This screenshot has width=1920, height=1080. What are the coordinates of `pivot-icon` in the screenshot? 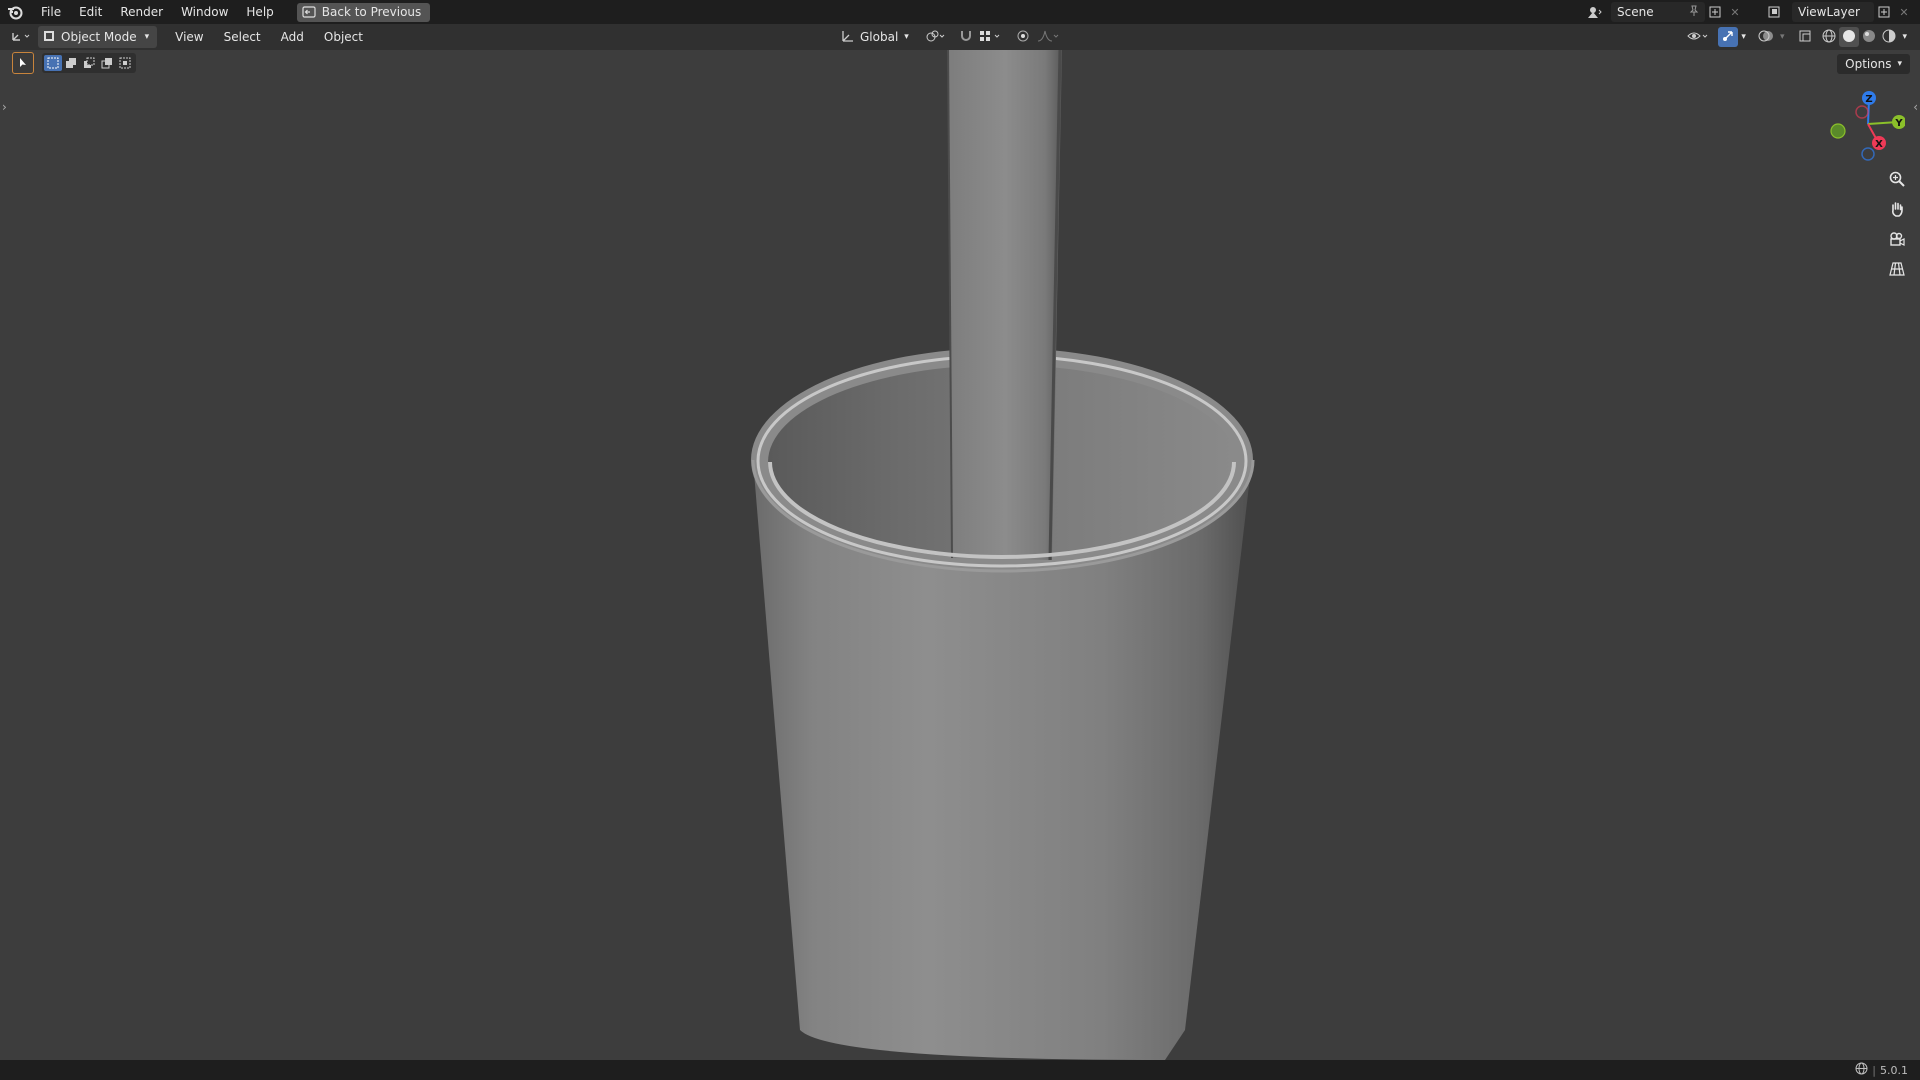 It's located at (936, 37).